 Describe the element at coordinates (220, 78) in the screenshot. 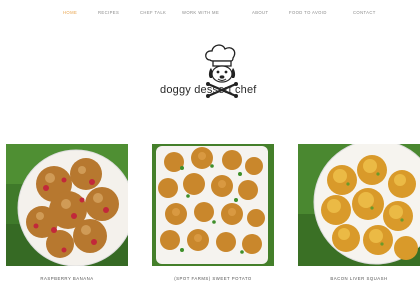

I see `site-logo: doggy dessert chef` at that location.